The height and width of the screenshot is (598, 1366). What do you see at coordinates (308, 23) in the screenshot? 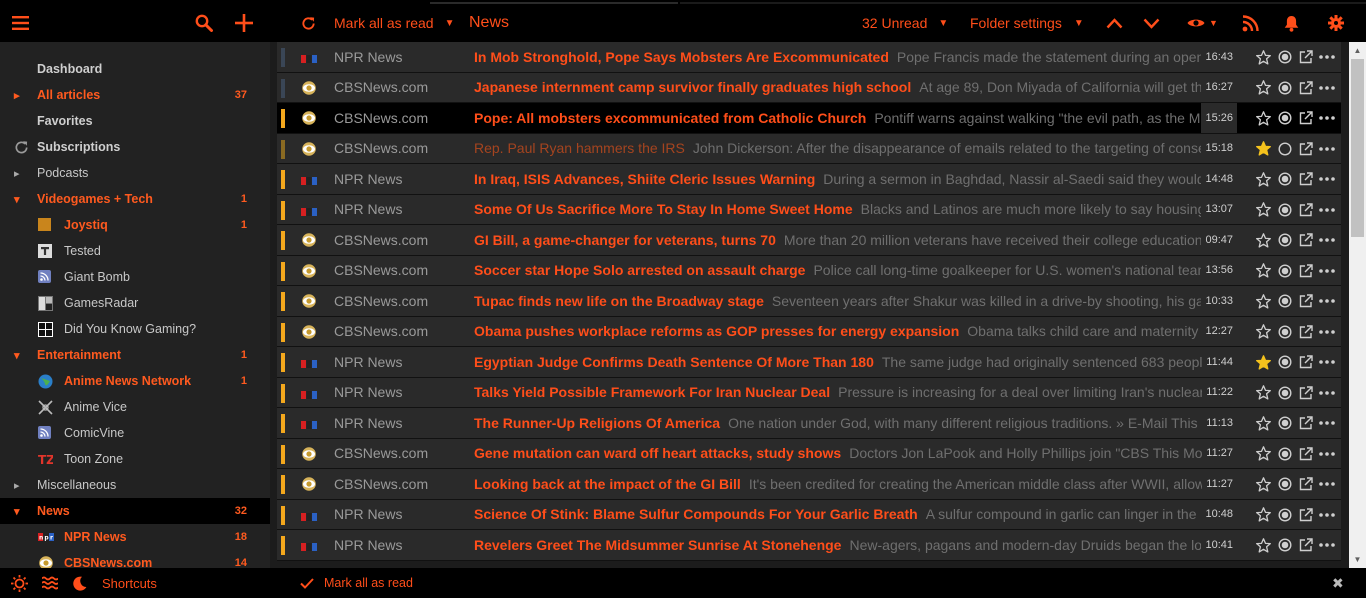
I see `refresh-icon` at bounding box center [308, 23].